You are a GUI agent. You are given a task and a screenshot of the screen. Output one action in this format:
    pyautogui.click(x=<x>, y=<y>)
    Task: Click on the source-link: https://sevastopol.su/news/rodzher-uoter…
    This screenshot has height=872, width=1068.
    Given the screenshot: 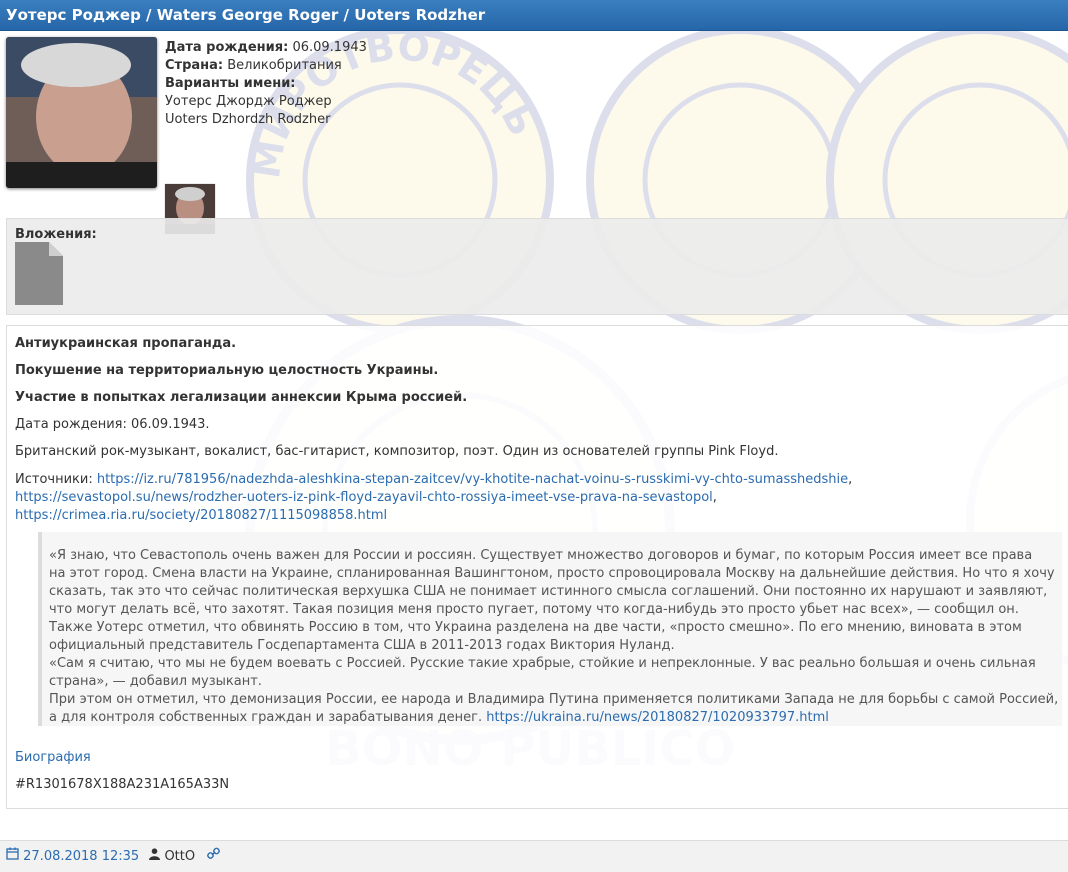 What is the action you would take?
    pyautogui.click(x=364, y=497)
    